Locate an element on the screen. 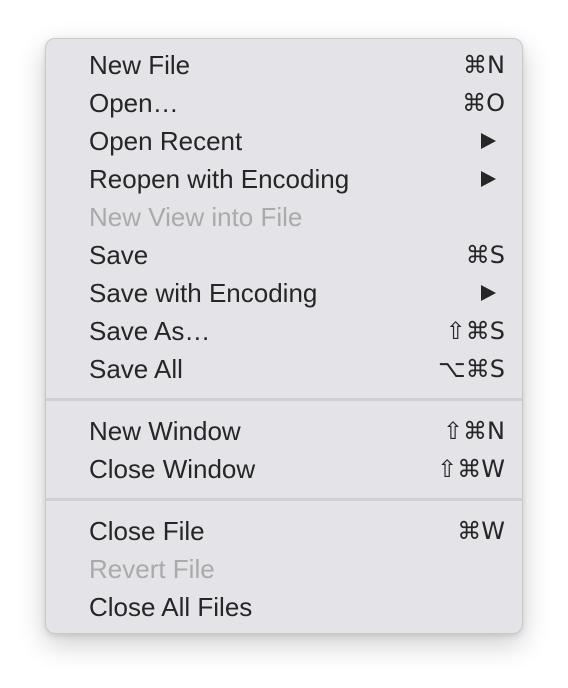 This screenshot has width=568, height=688. menu-item-label: Save All is located at coordinates (136, 369).